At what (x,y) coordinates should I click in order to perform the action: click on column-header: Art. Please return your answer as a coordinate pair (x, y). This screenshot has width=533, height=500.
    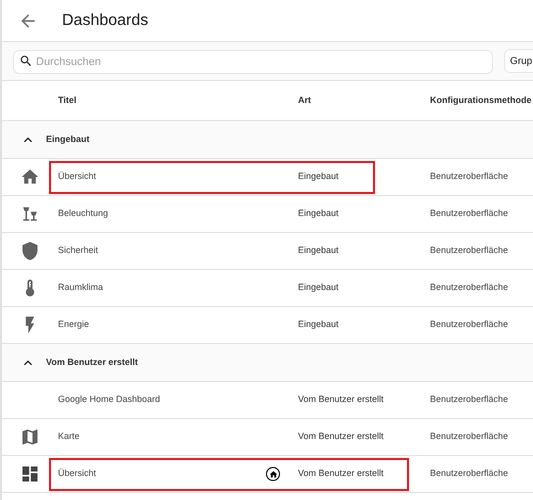
    Looking at the image, I should click on (364, 101).